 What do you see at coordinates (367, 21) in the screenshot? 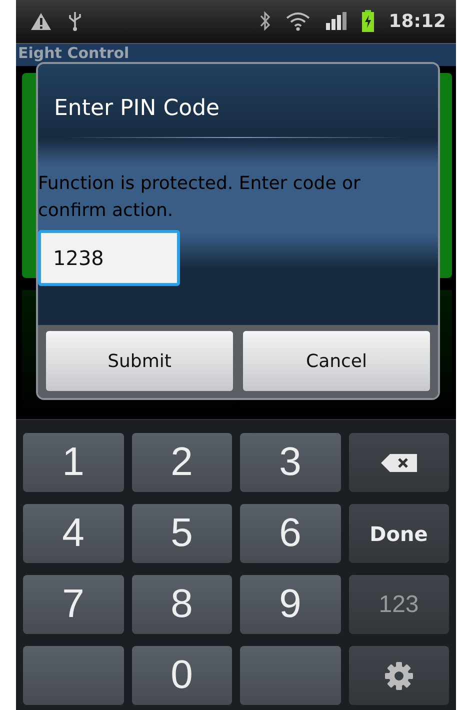
I see `battery-charging-icon` at bounding box center [367, 21].